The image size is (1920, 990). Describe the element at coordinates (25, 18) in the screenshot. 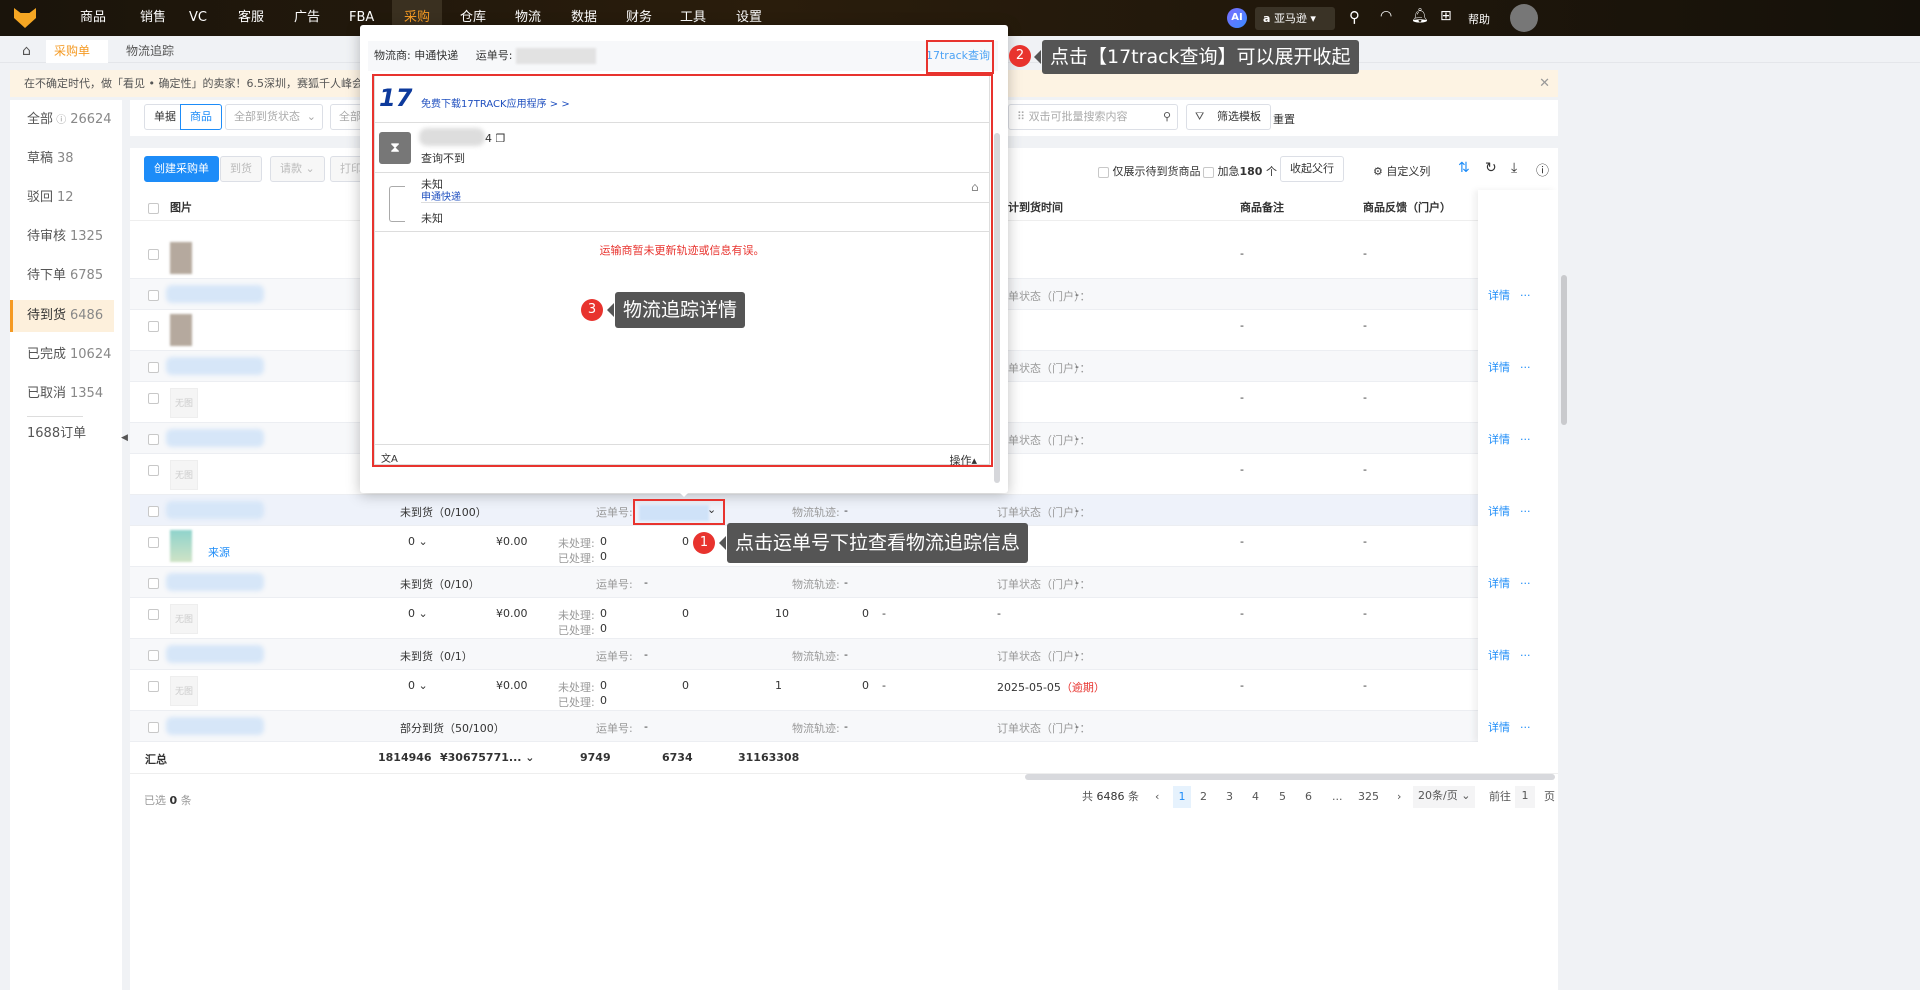

I see `logo-icon` at that location.